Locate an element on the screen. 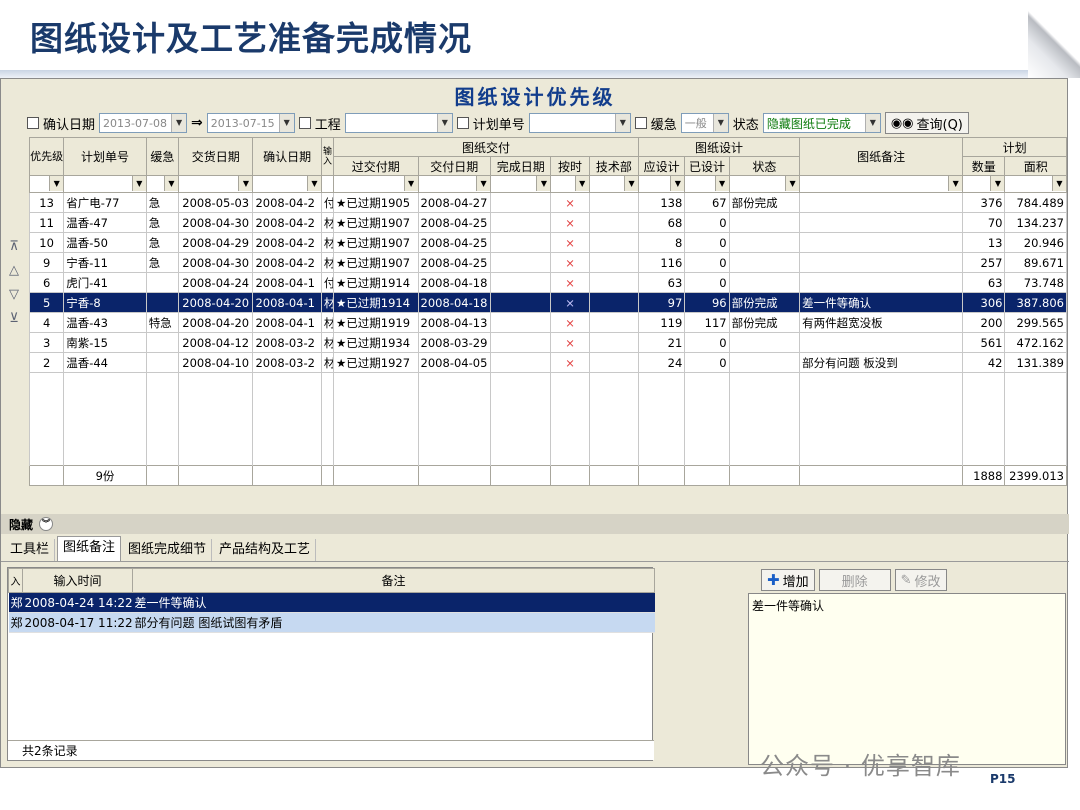  plan-no-select: ▼ is located at coordinates (579, 123).